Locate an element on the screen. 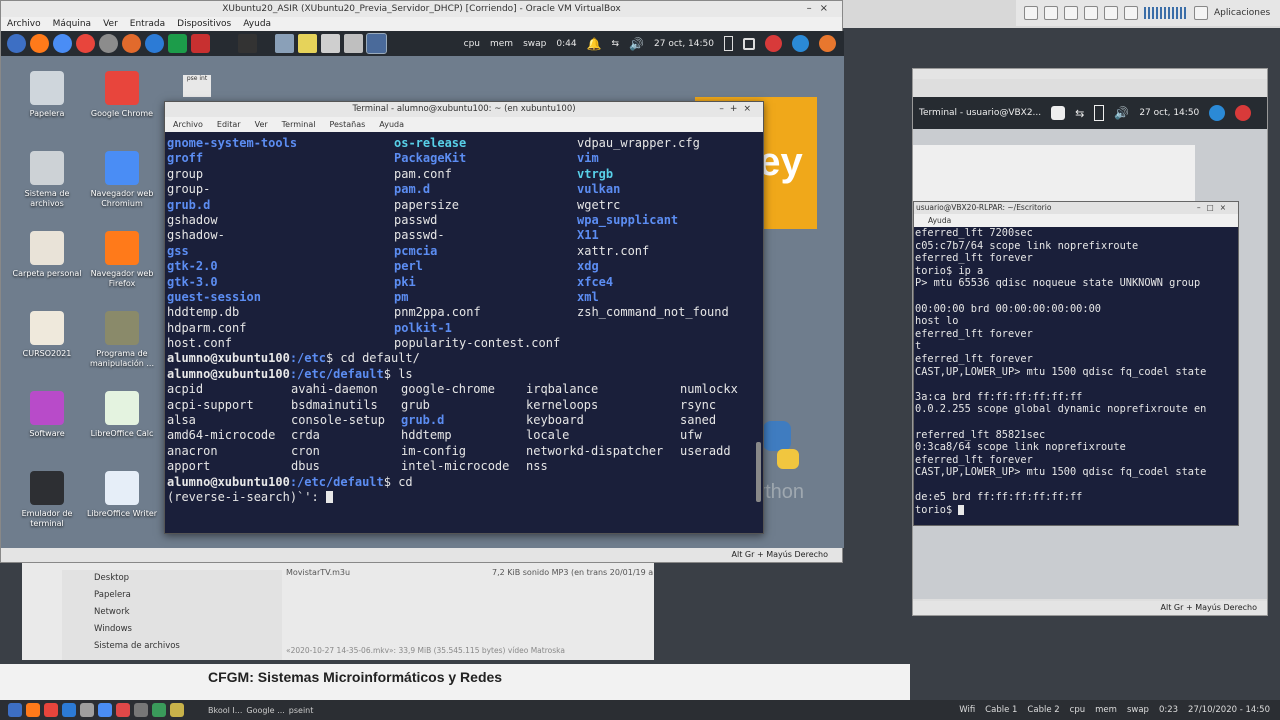  sidebar-item-windows: Windows is located at coordinates (172, 629).